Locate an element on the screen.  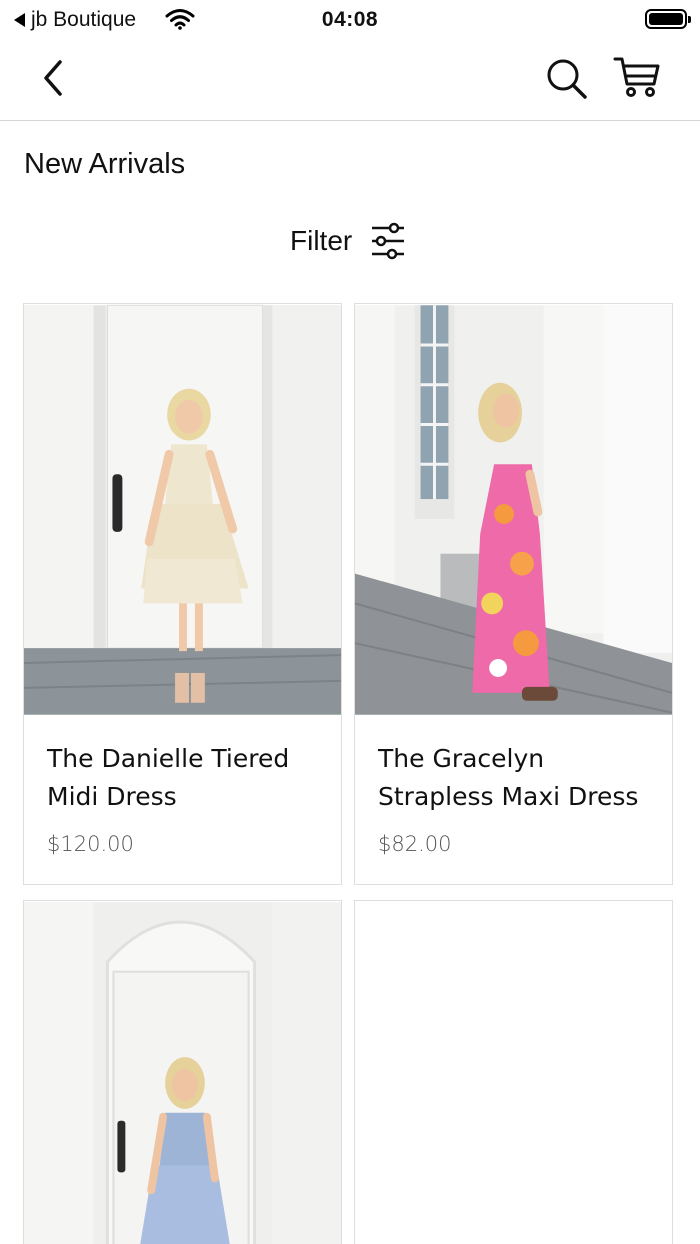
sliders-icon is located at coordinates (388, 241).